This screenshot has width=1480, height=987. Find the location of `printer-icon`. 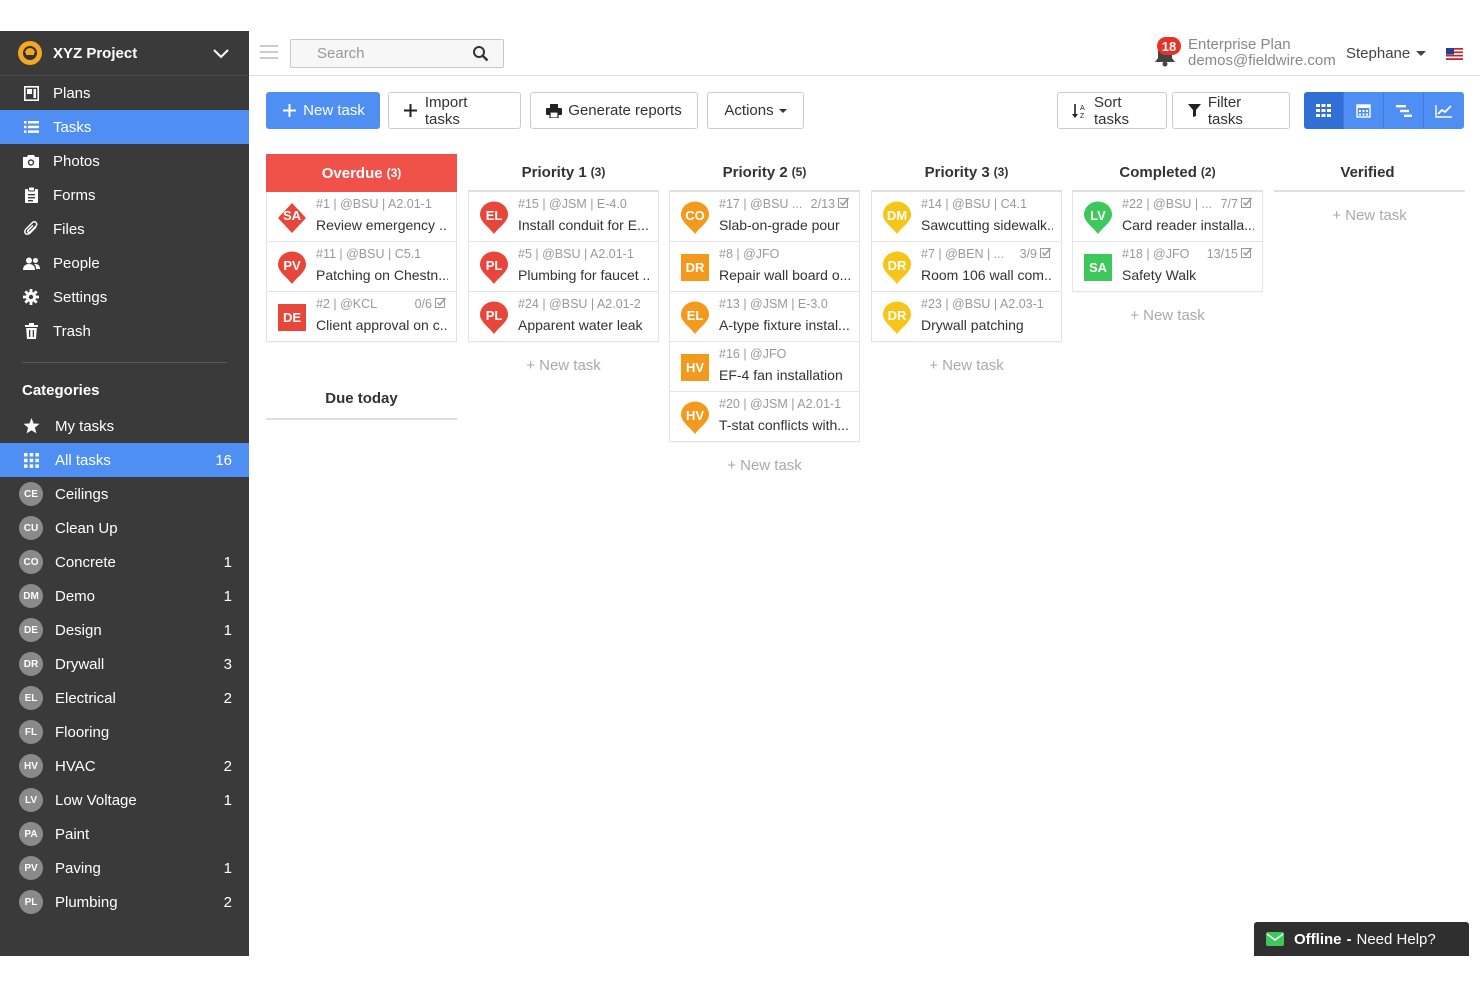

printer-icon is located at coordinates (554, 111).